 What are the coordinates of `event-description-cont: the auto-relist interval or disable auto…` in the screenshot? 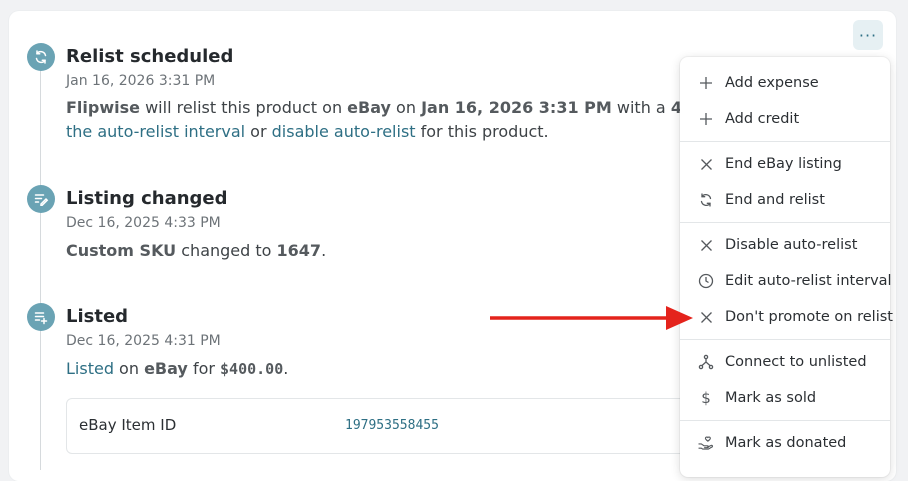 It's located at (307, 131).